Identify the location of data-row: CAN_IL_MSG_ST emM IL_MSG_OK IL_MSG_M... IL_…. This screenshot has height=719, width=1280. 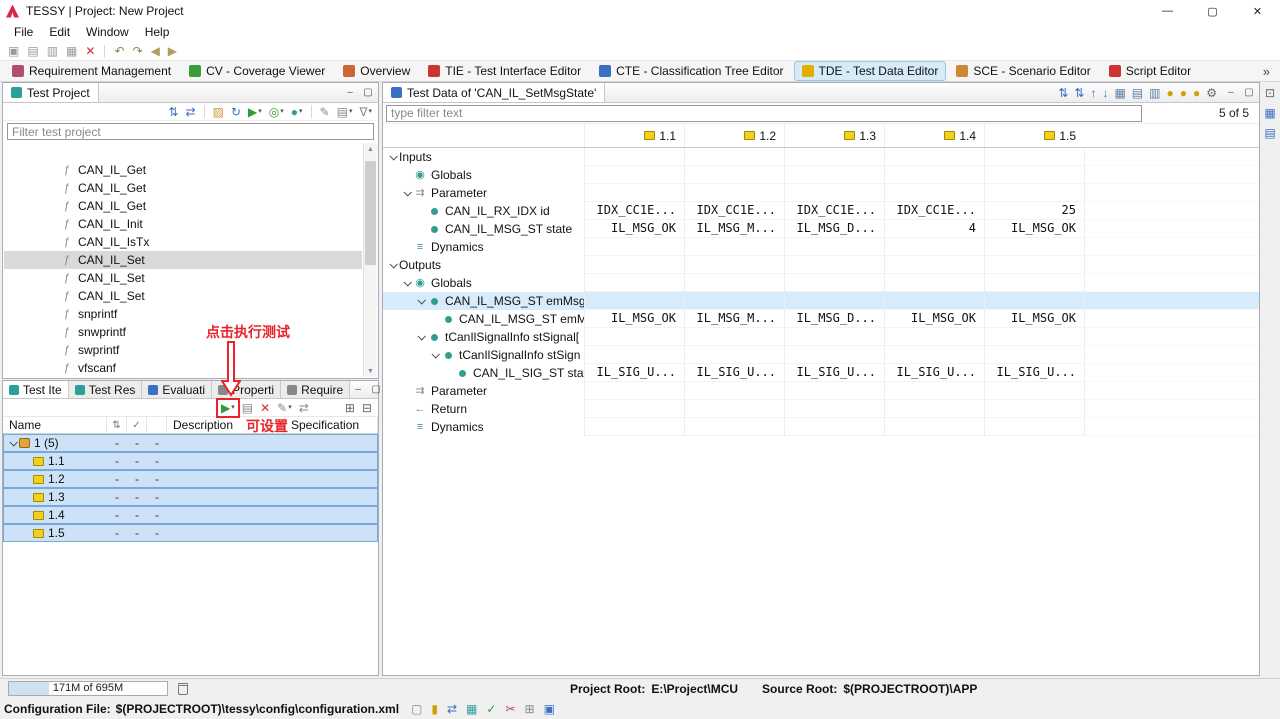
(821, 319).